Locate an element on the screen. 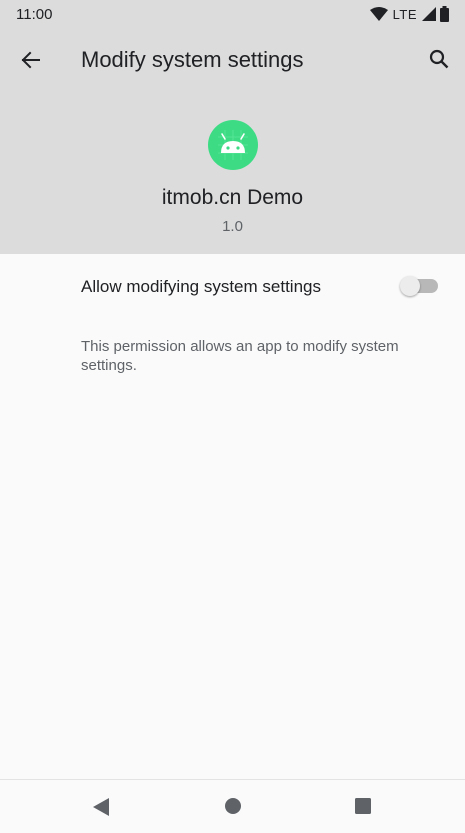 The height and width of the screenshot is (833, 465). search-icon is located at coordinates (439, 59).